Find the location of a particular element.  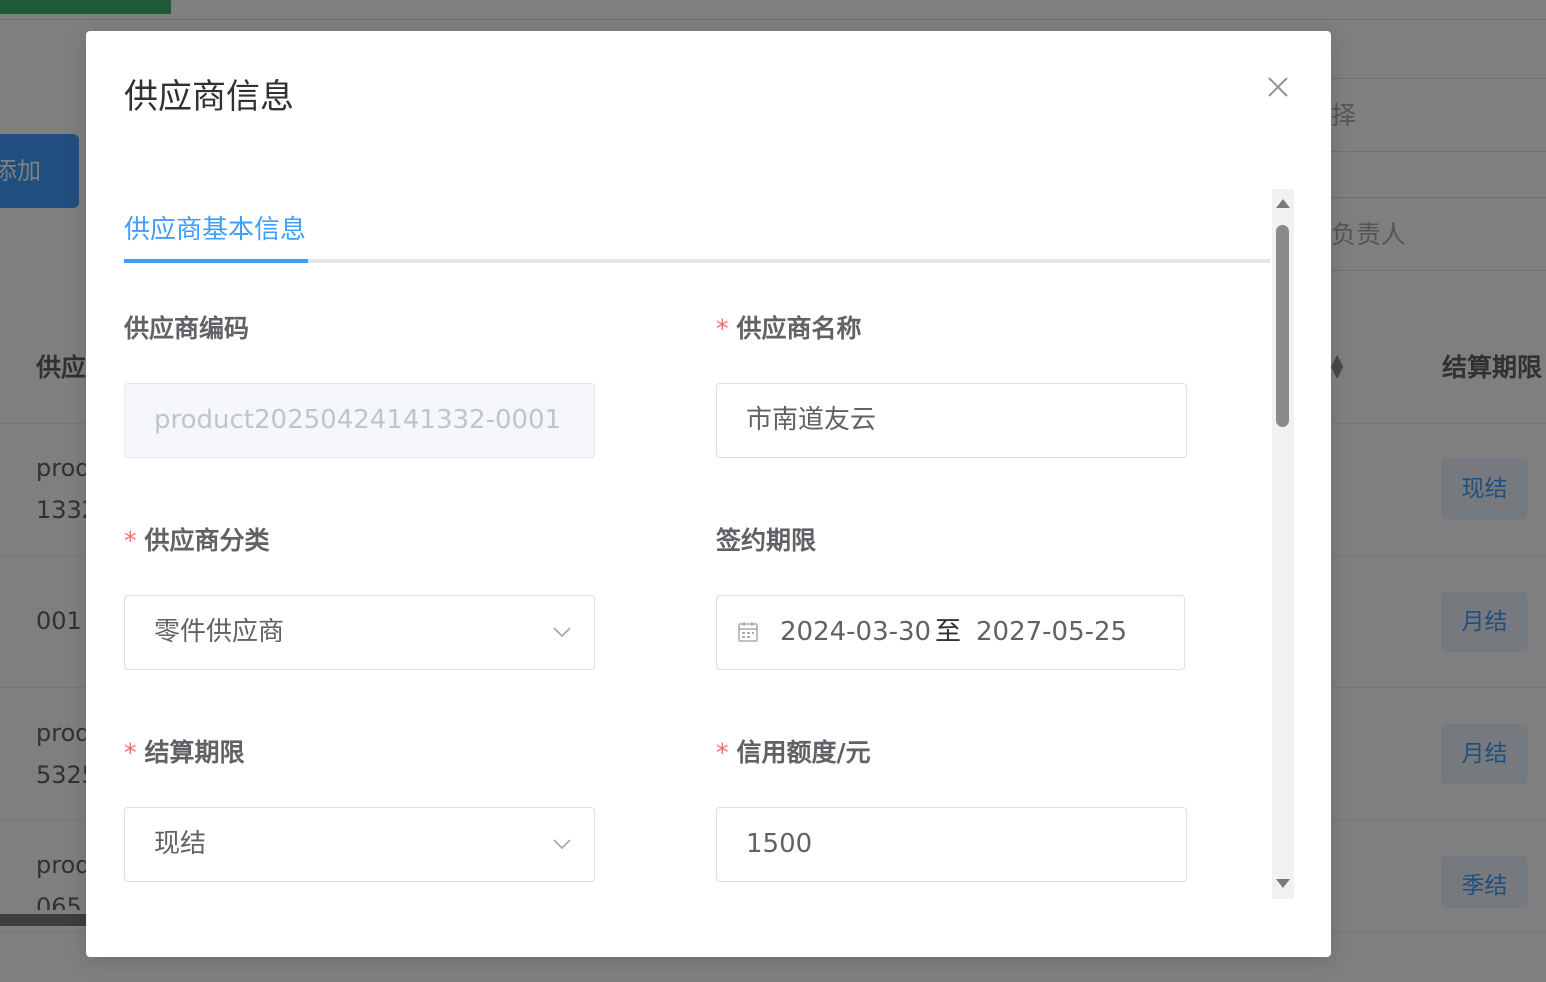

dialog-title: 供应商信息 is located at coordinates (209, 97).